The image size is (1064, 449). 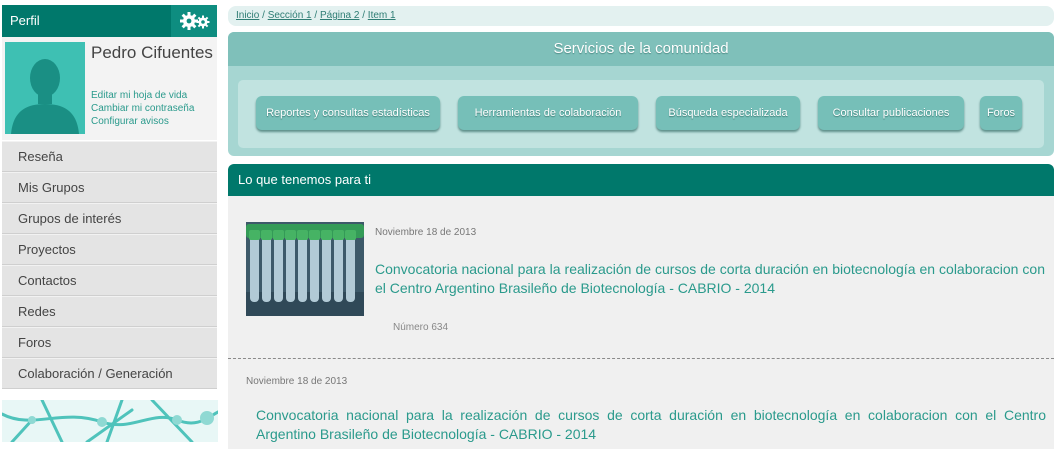 I want to click on list-divider, so click(x=641, y=358).